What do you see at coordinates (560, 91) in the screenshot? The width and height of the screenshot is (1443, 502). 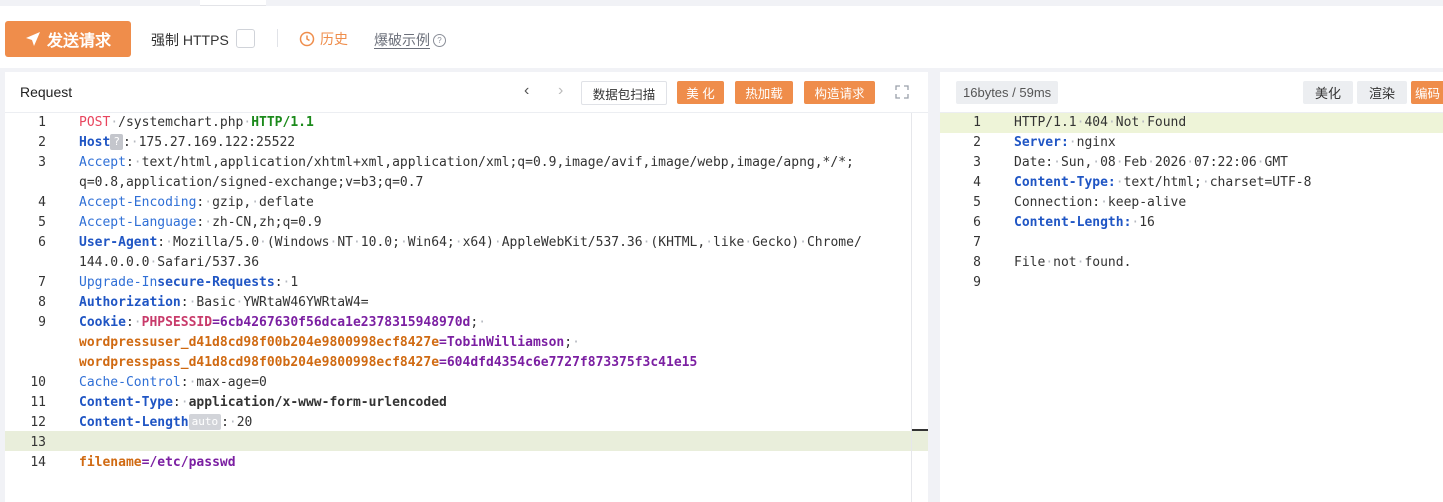 I see `next-arrow-icon: ›` at bounding box center [560, 91].